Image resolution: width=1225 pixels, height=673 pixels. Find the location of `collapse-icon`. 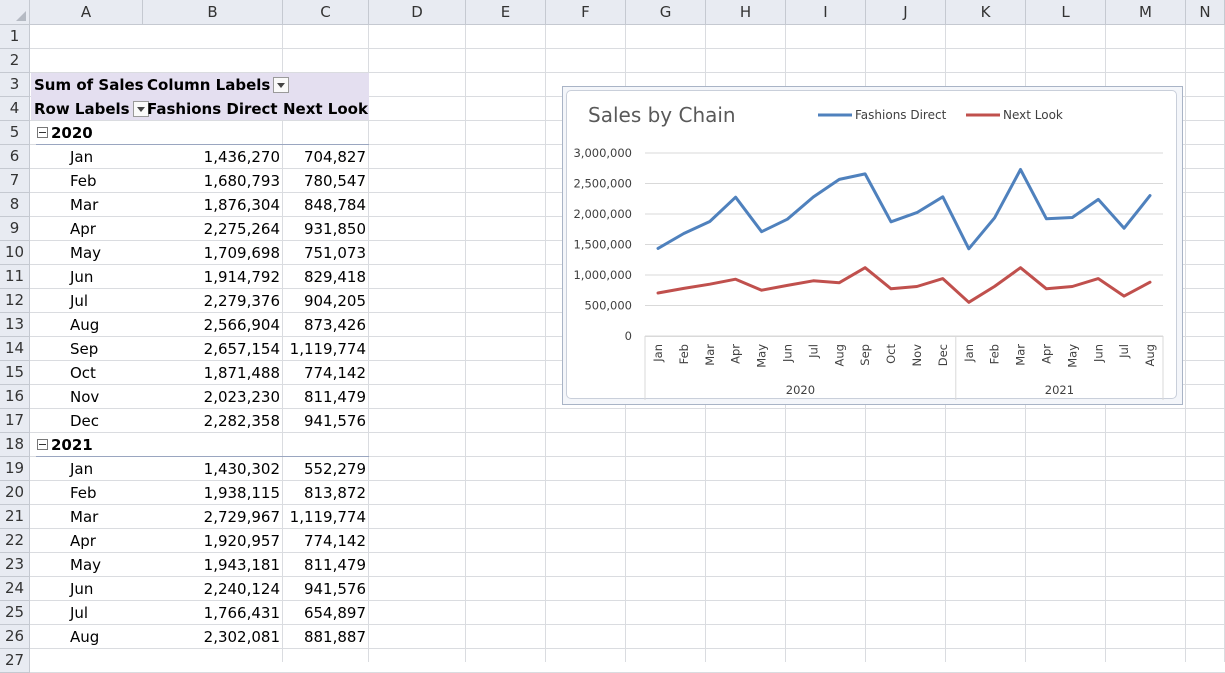

collapse-icon is located at coordinates (42, 132).